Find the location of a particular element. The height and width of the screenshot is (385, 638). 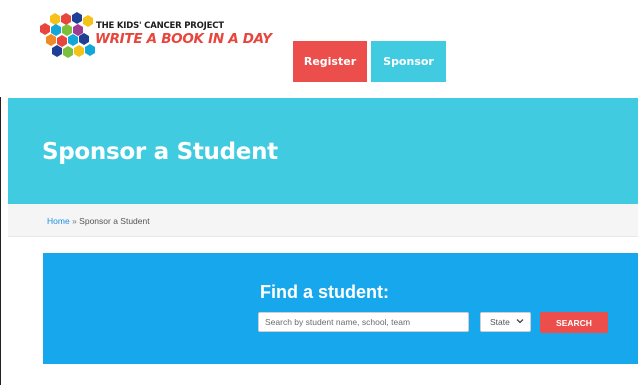

breadcrumb-current: Sponsor a Student is located at coordinates (114, 221).